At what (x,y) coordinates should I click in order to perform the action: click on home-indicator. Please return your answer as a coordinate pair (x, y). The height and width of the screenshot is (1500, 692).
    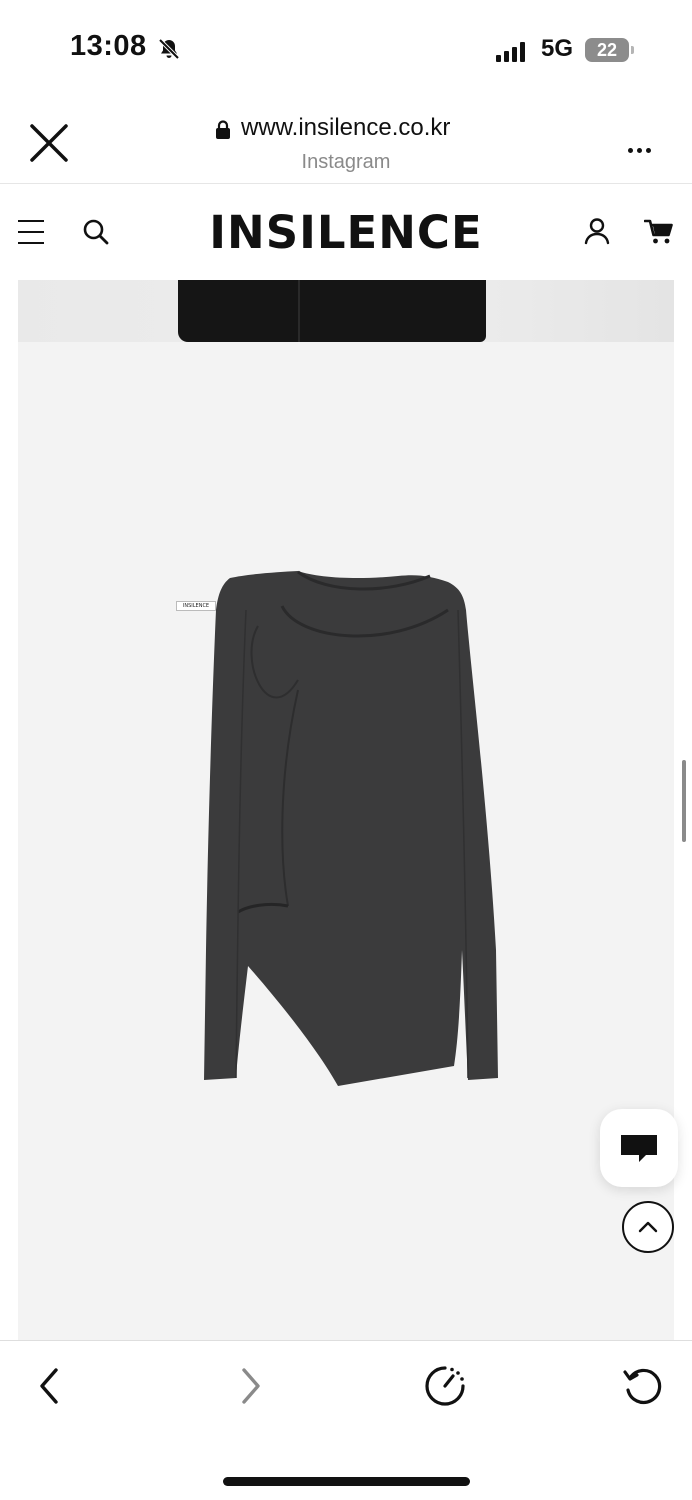
    Looking at the image, I should click on (346, 1481).